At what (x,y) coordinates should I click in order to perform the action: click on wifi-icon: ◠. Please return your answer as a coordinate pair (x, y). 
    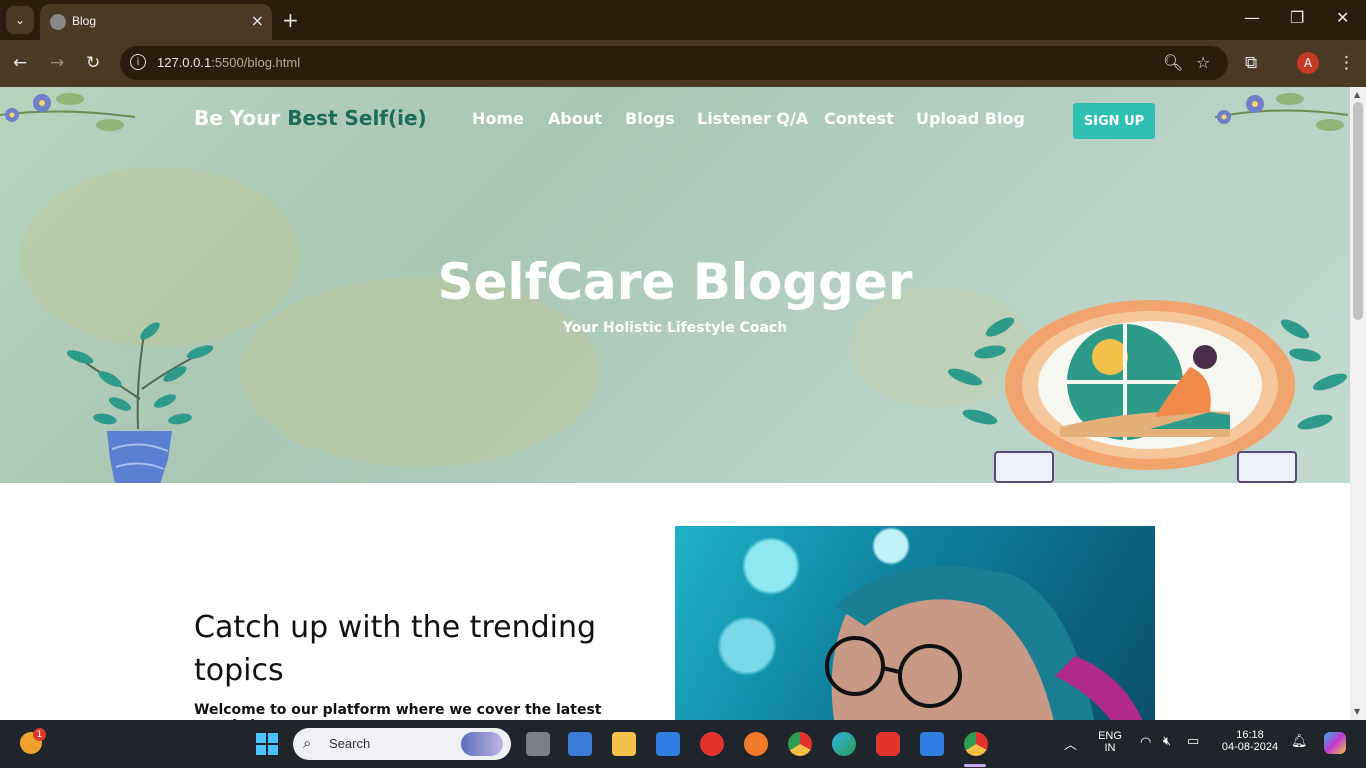
    Looking at the image, I should click on (1145, 742).